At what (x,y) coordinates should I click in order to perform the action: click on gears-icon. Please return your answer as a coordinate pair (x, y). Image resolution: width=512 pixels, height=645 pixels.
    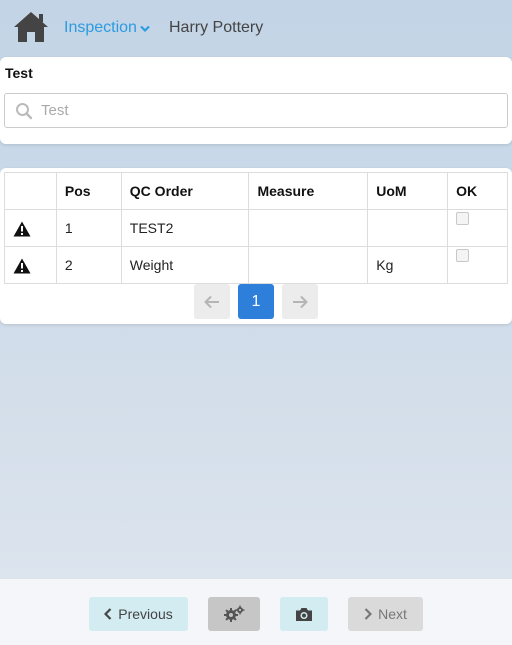
    Looking at the image, I should click on (234, 613).